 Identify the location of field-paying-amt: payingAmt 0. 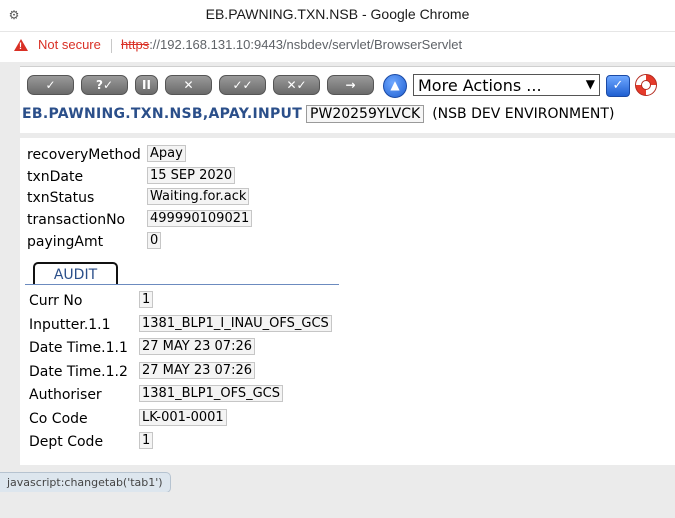
(94, 241).